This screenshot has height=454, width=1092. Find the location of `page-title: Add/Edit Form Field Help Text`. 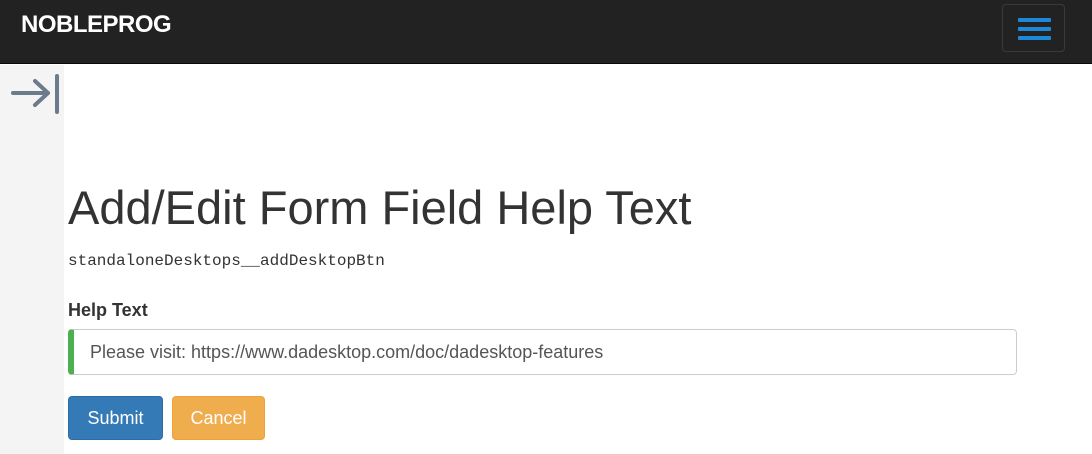

page-title: Add/Edit Form Field Help Text is located at coordinates (380, 207).